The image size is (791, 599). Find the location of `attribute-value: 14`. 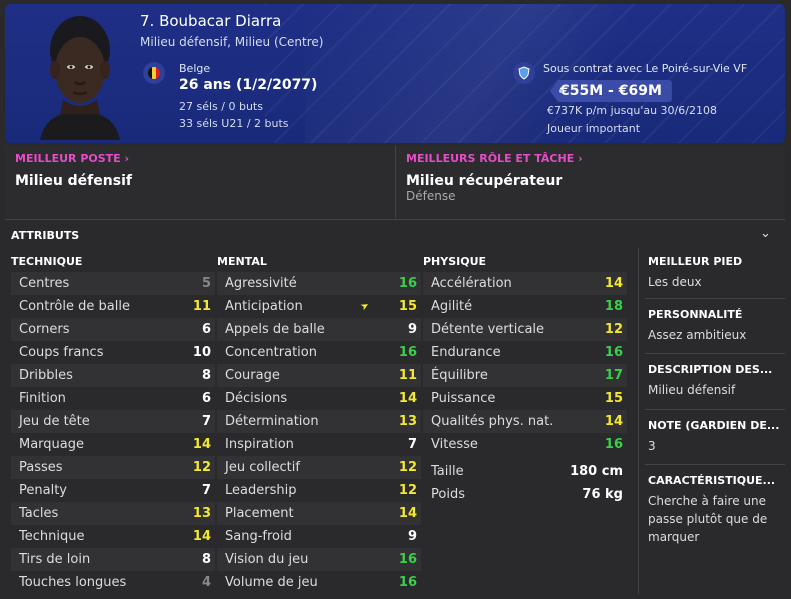

attribute-value: 14 is located at coordinates (613, 283).